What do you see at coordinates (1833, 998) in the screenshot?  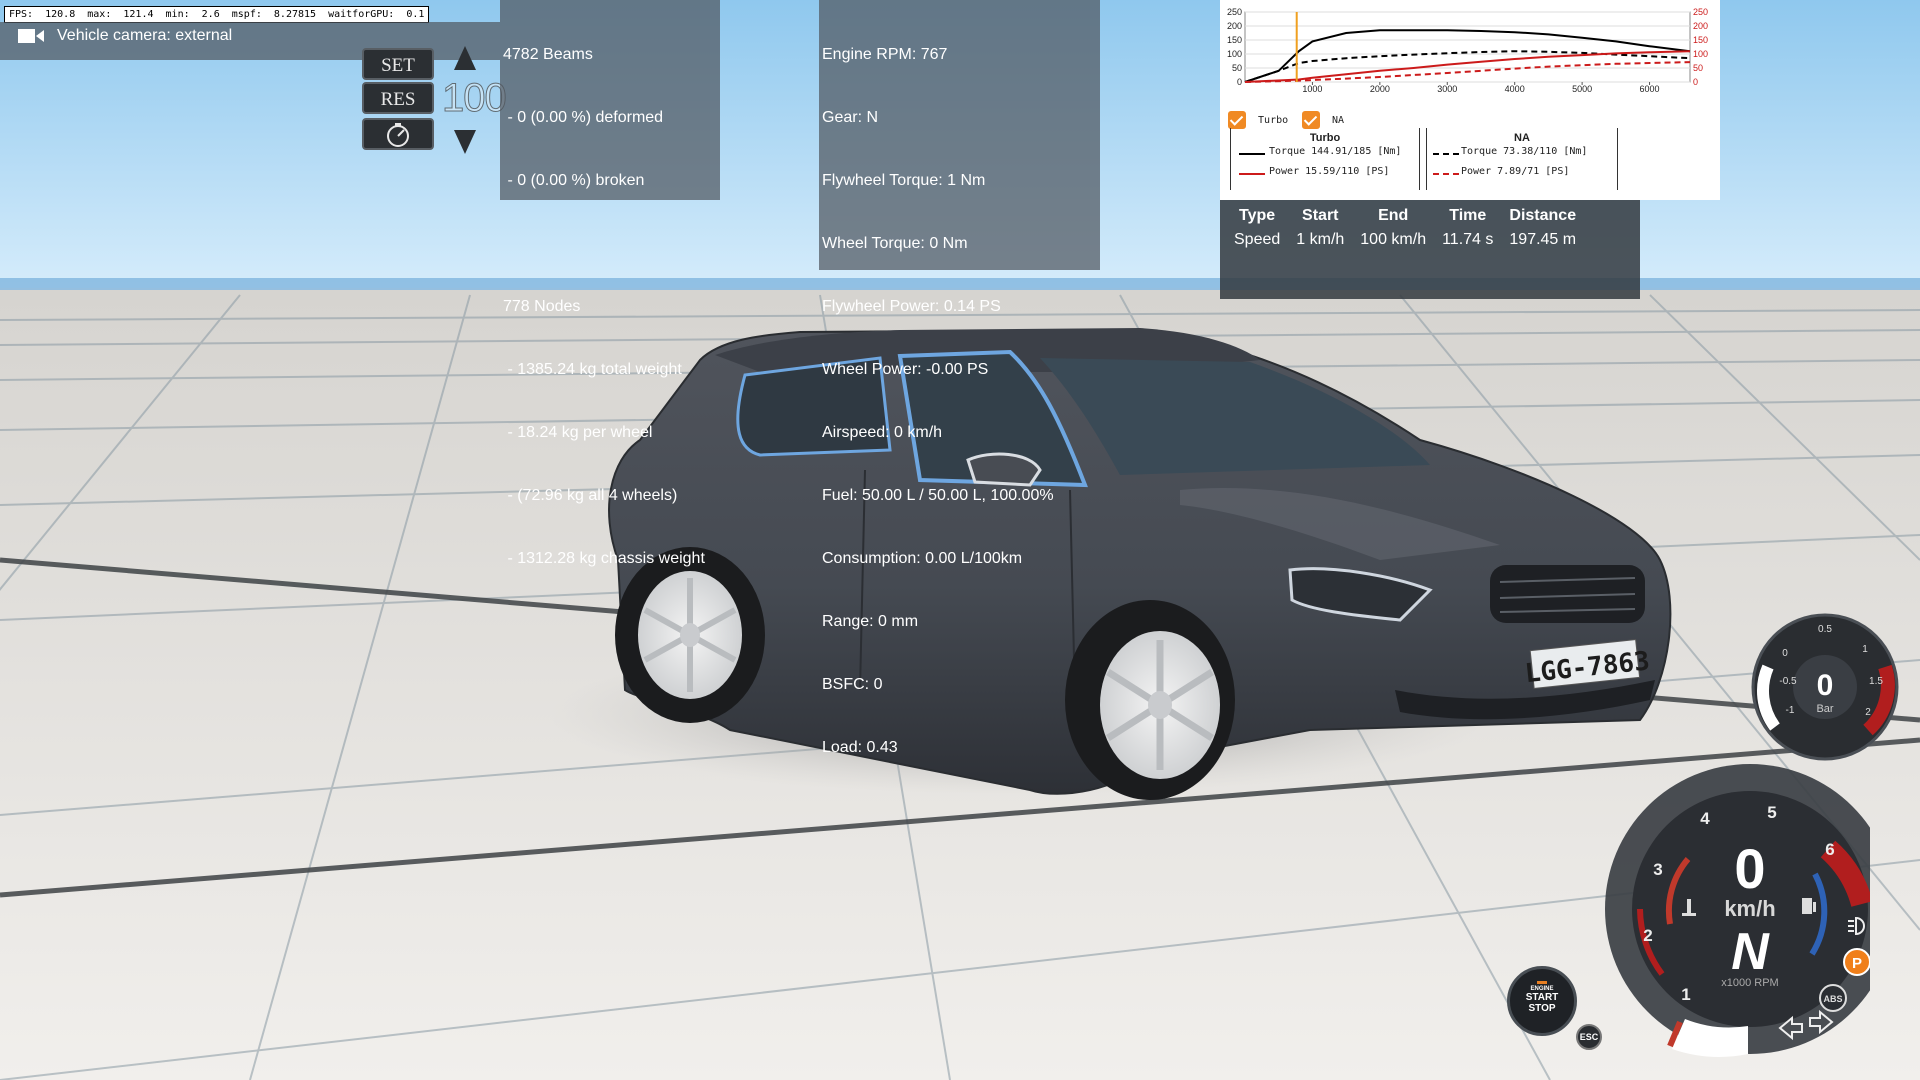 I see `abs-icon: ABS` at bounding box center [1833, 998].